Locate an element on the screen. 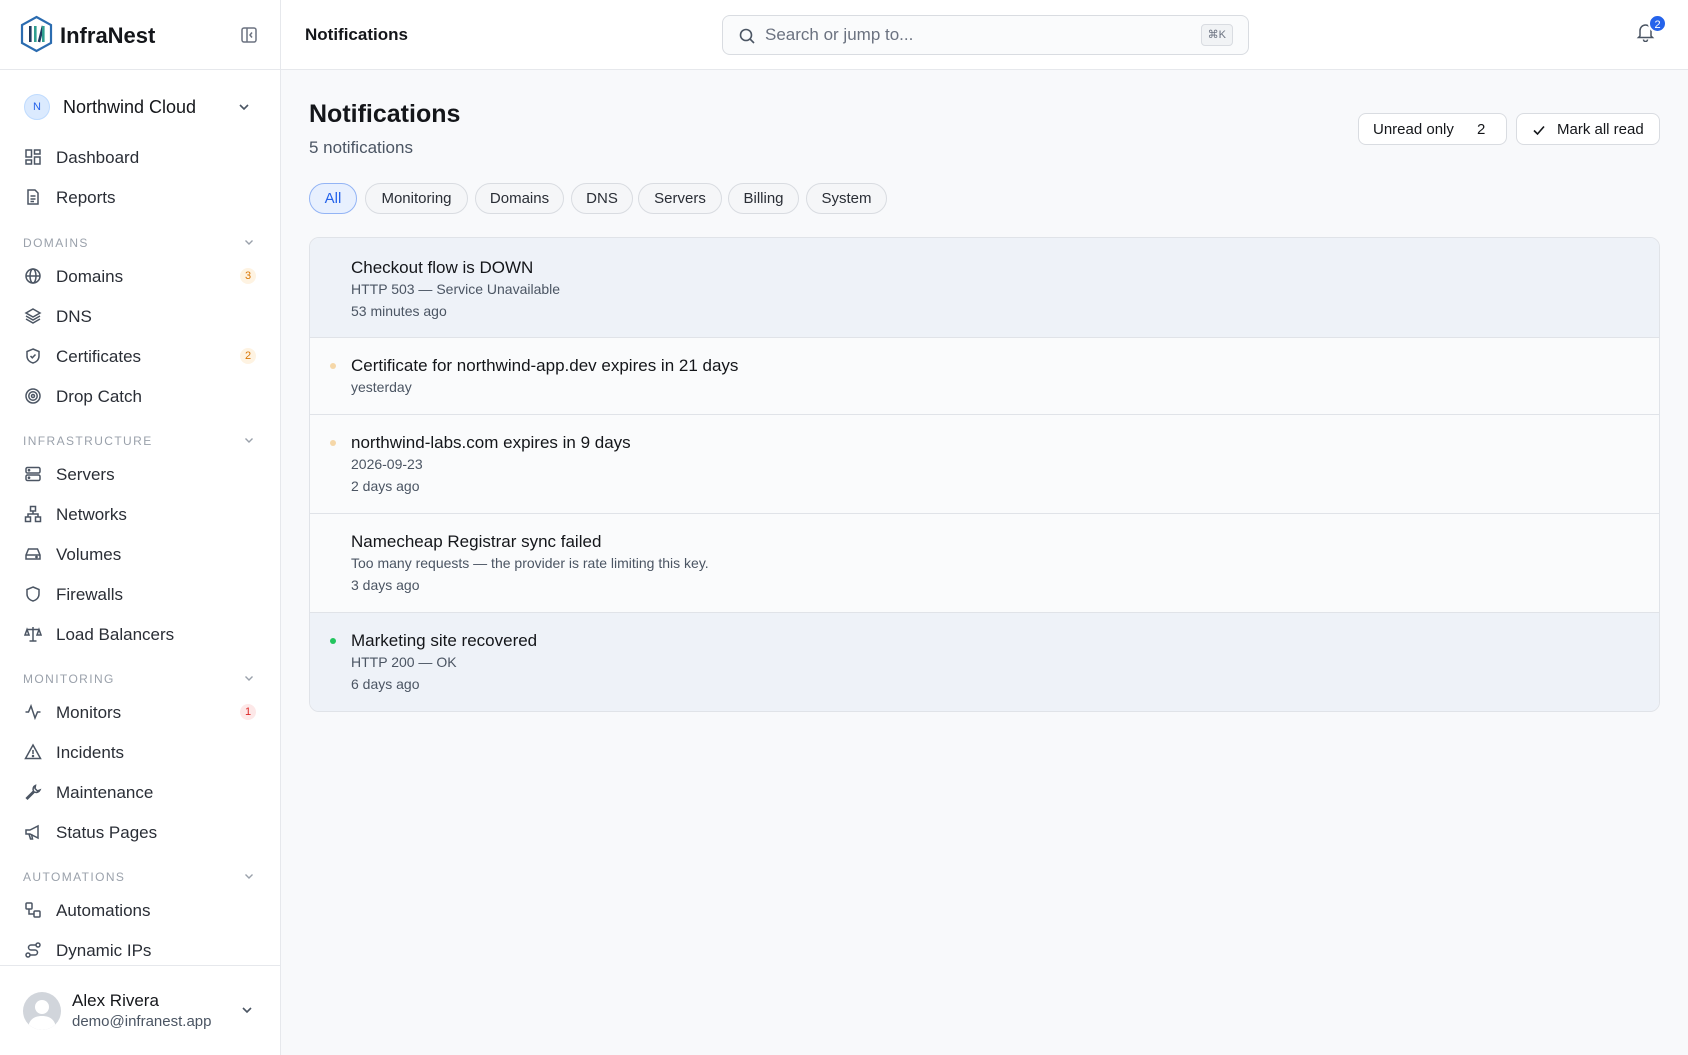 Image resolution: width=1688 pixels, height=1055 pixels. sidebar-item-volumes: Volumes is located at coordinates (140, 554).